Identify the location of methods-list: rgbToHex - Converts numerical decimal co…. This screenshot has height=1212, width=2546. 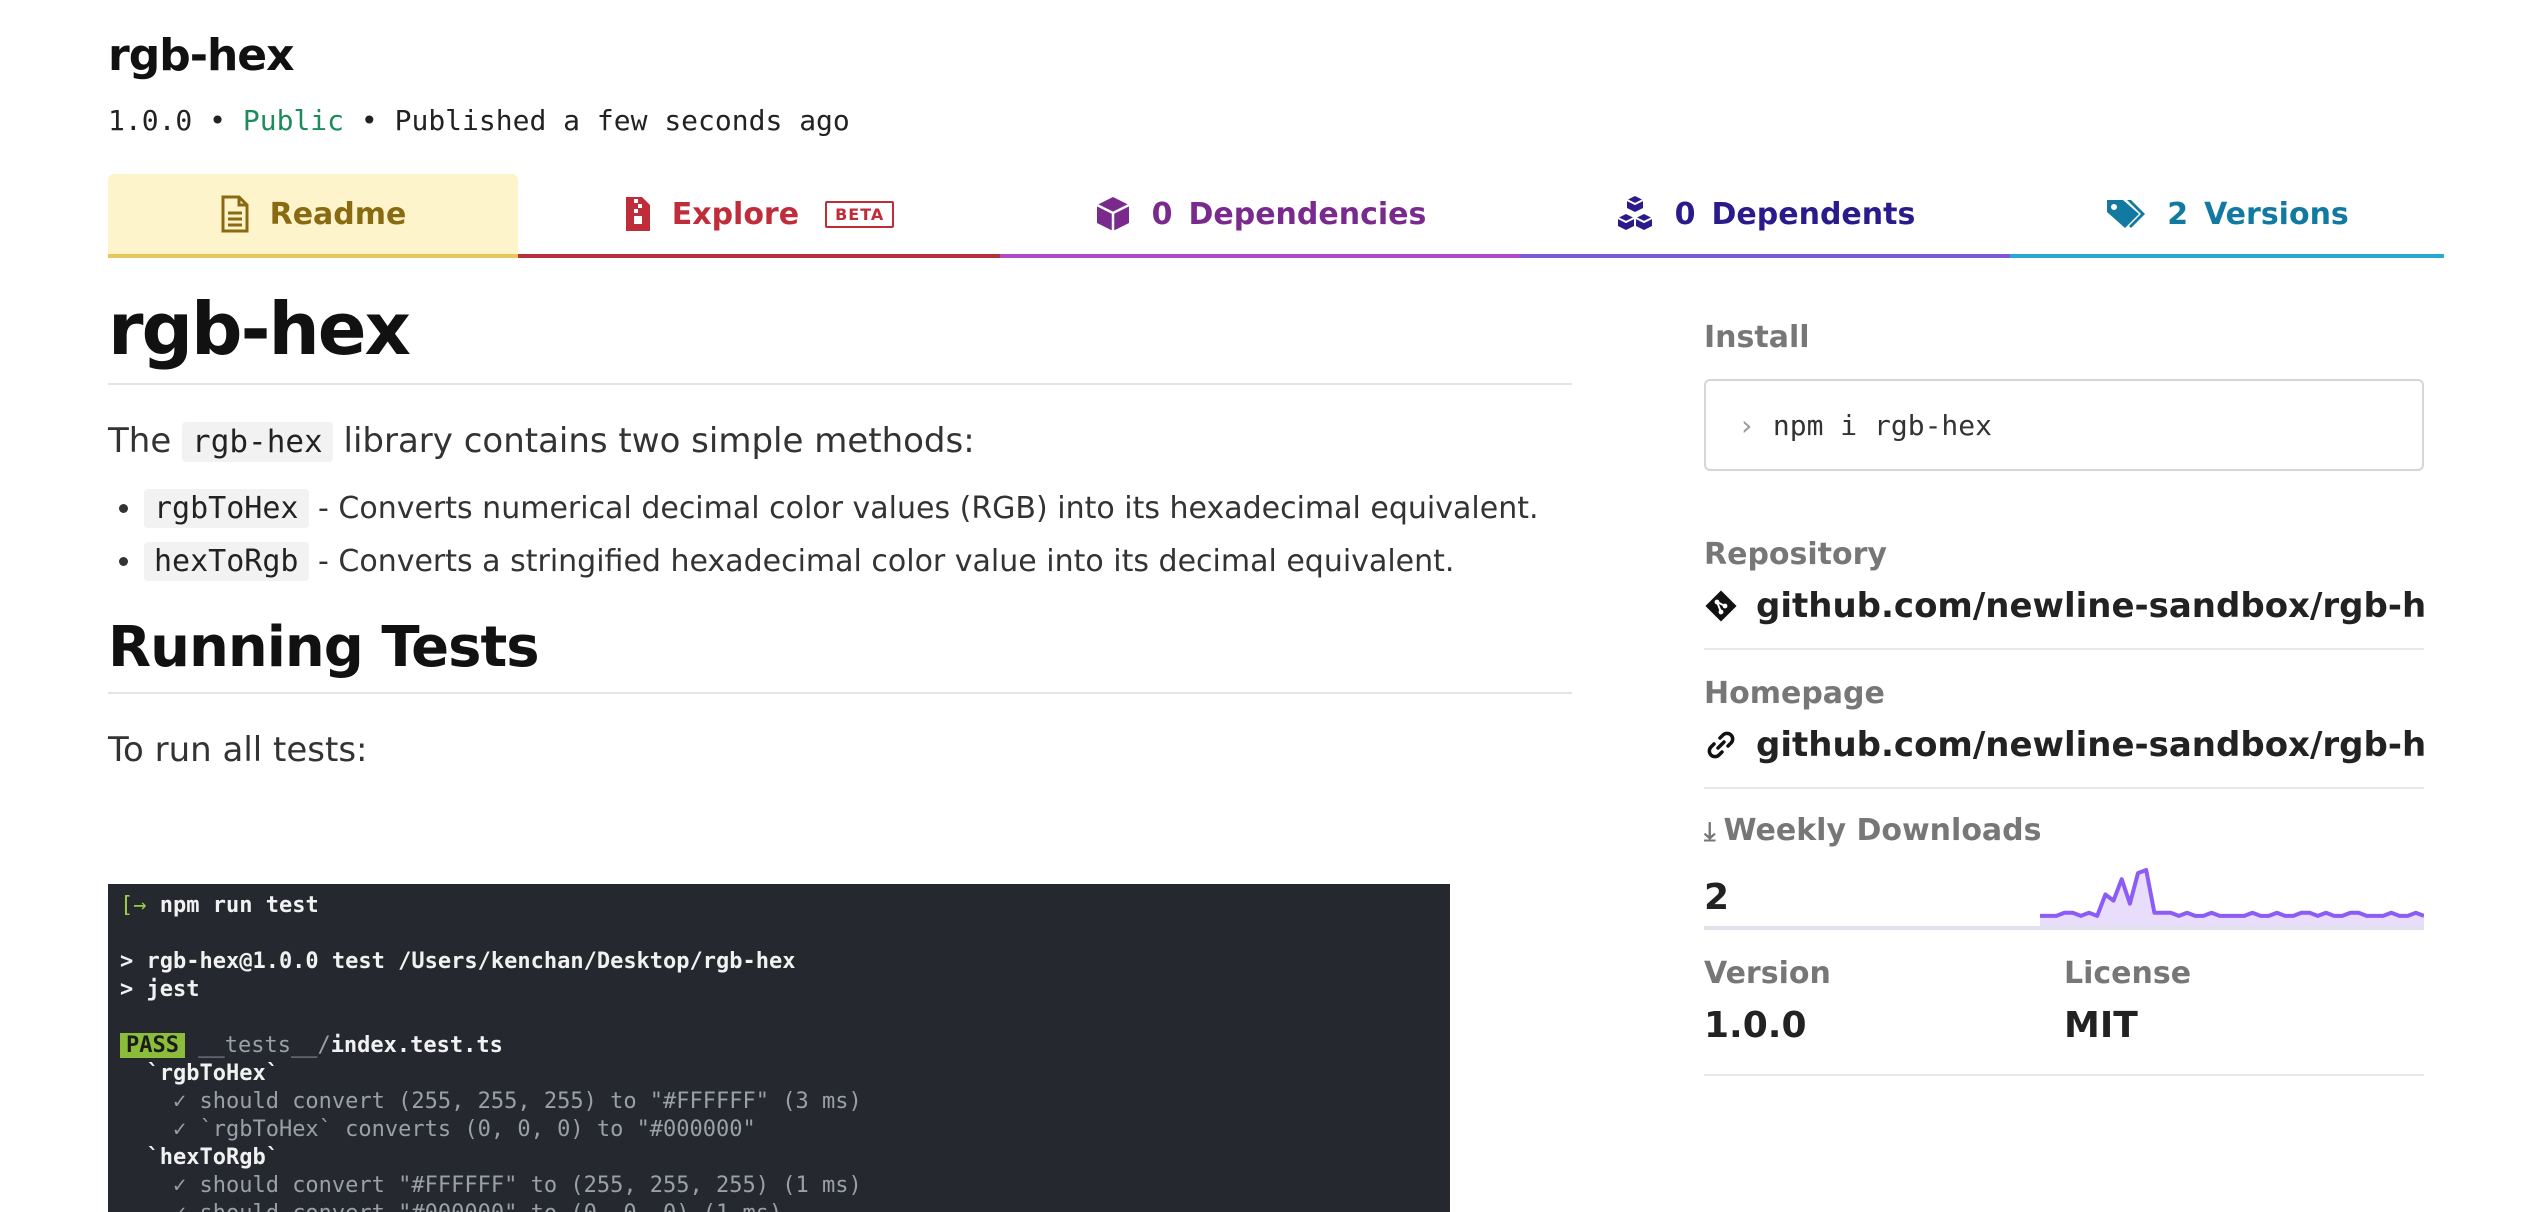
(840, 535).